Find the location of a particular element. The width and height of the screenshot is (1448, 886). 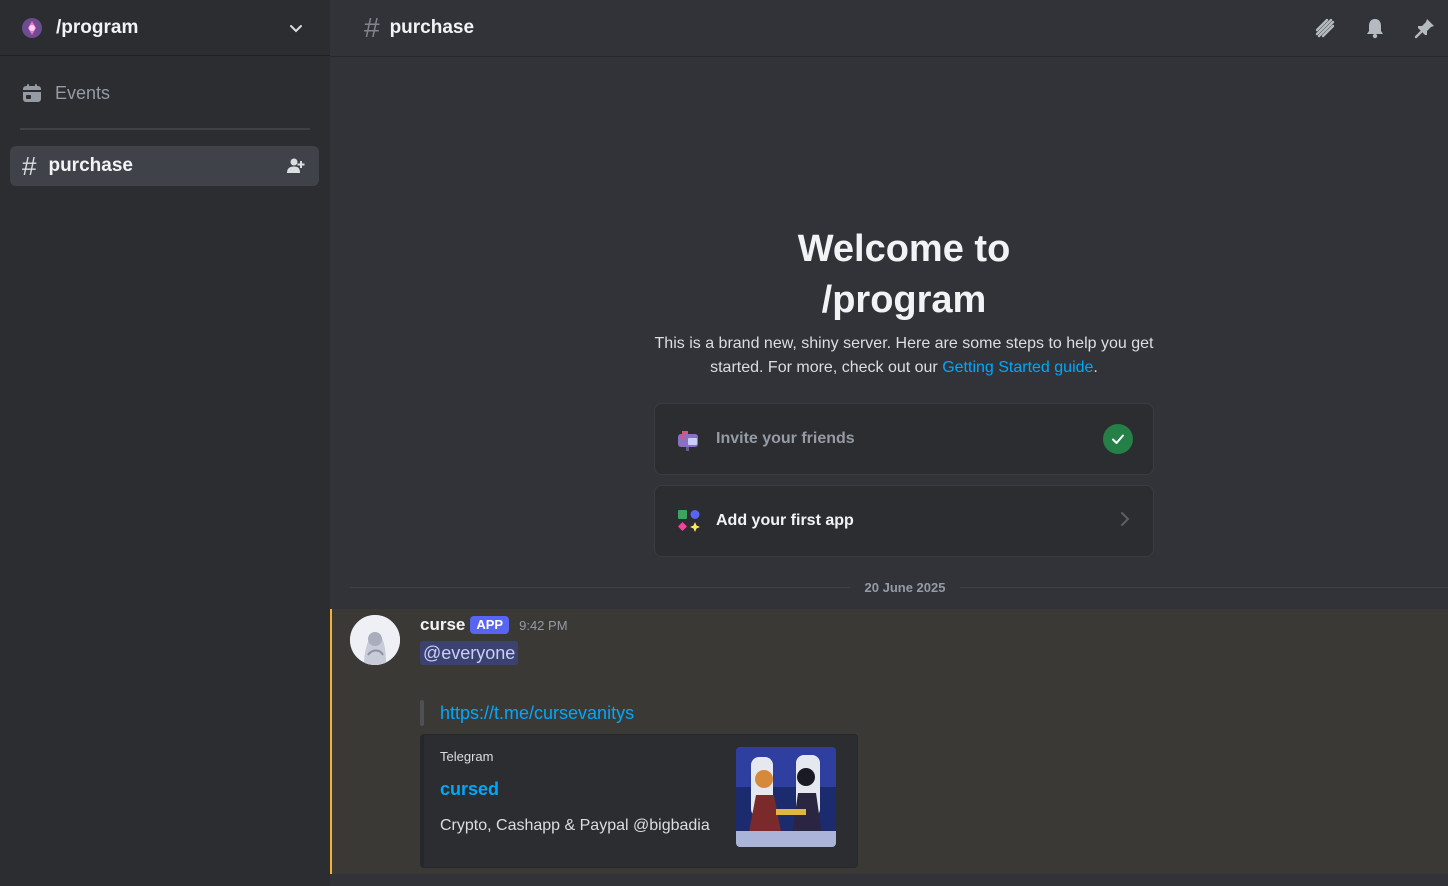

sidebar-item-label: purchase is located at coordinates (90, 165).